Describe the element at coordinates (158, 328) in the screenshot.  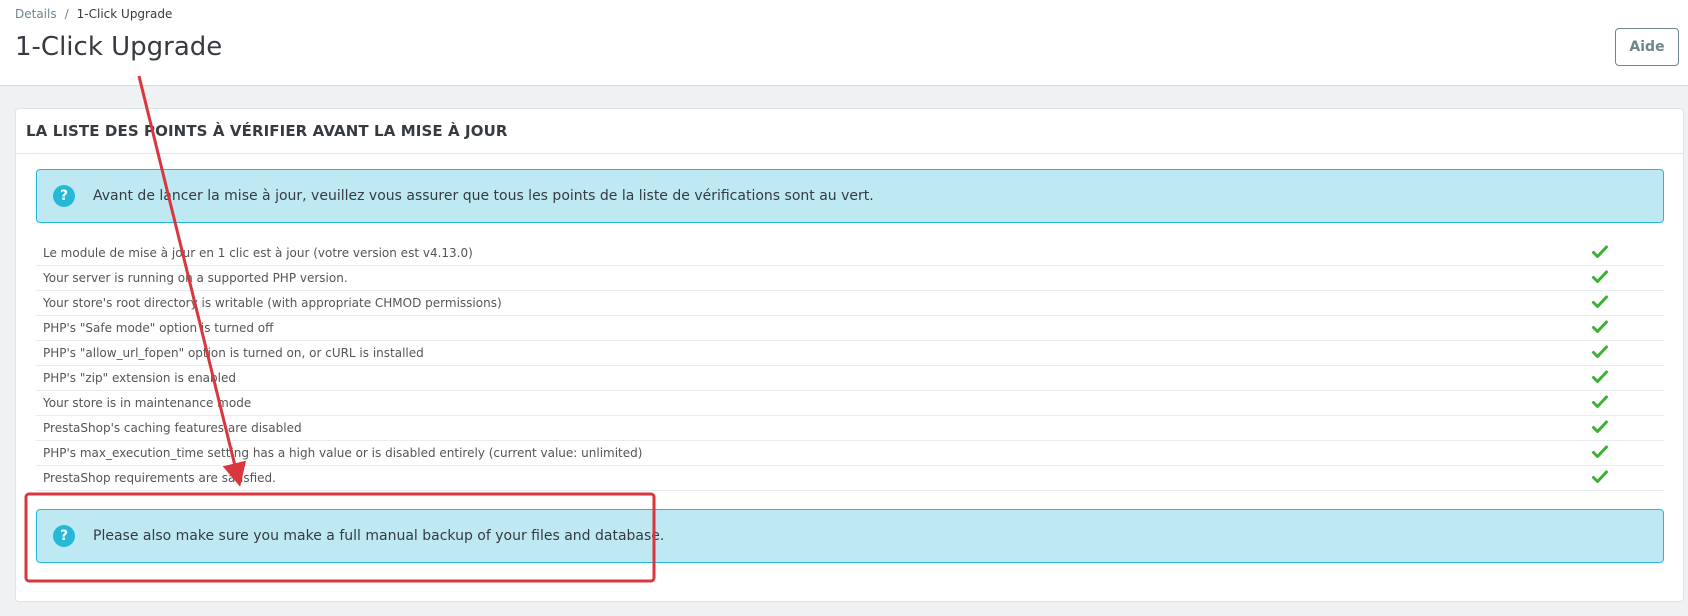
I see `checklist-item-label: PHP's "Safe mode" option is turned off` at that location.